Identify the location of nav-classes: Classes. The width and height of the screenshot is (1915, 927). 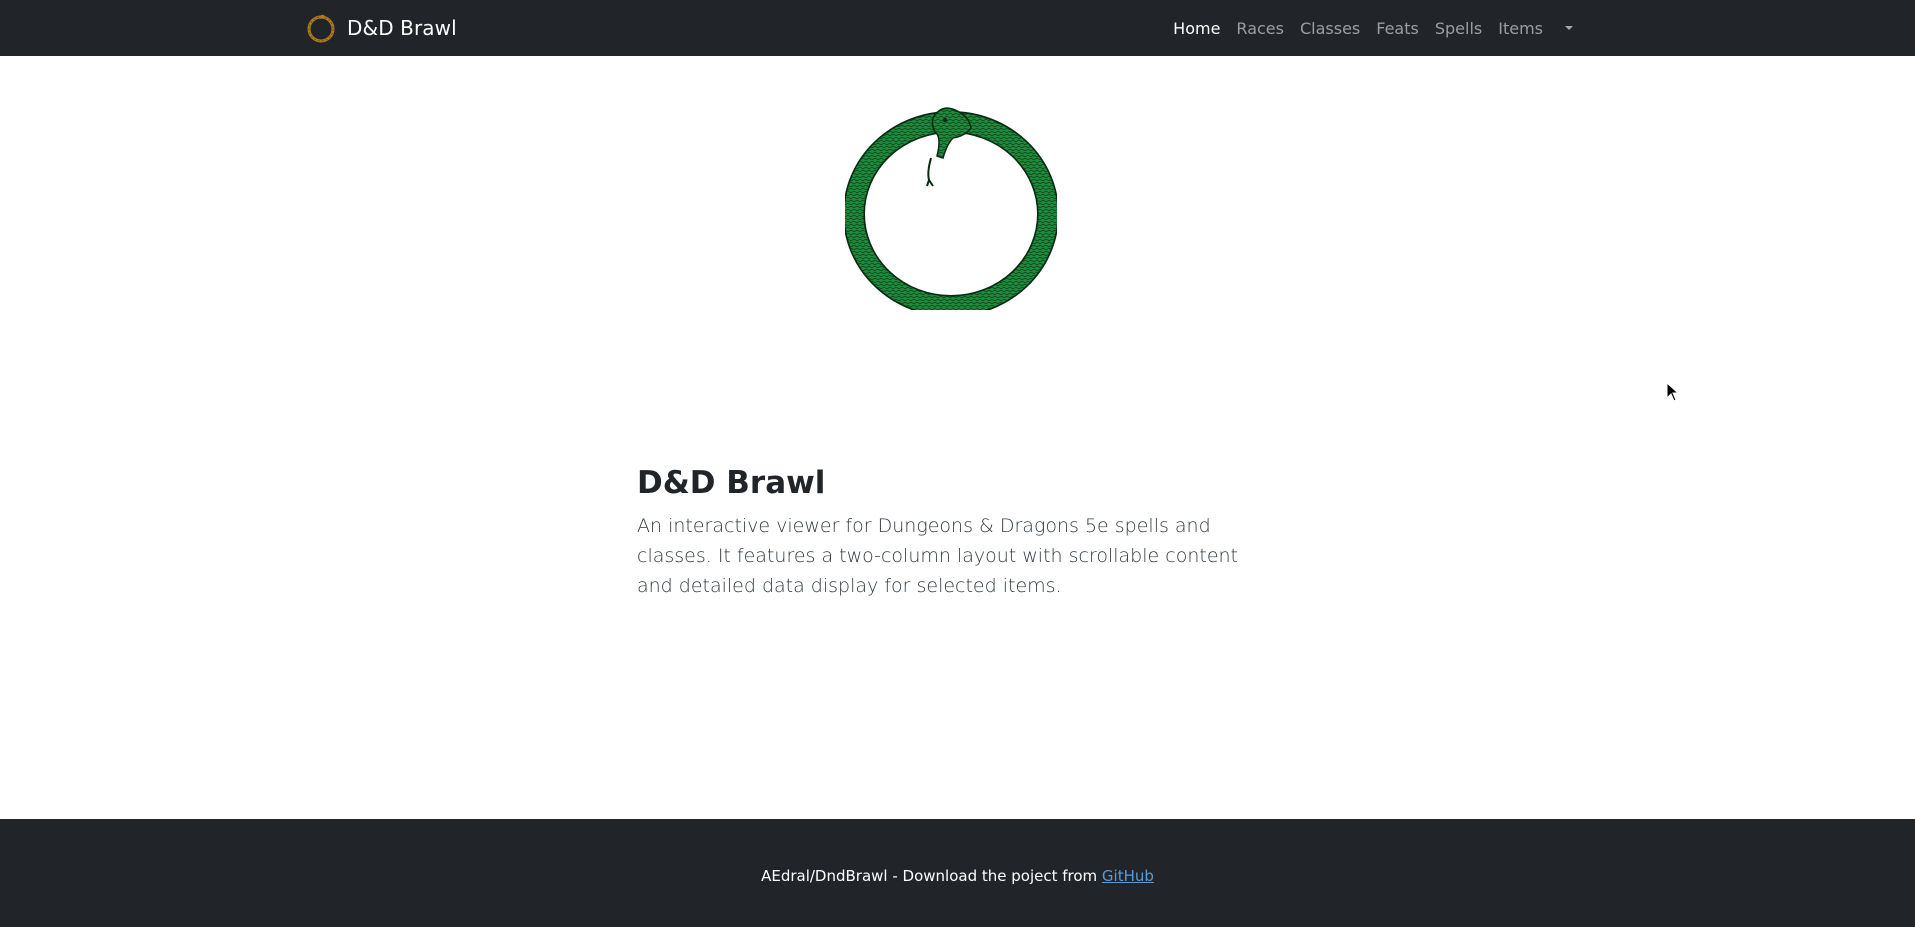
(1330, 28).